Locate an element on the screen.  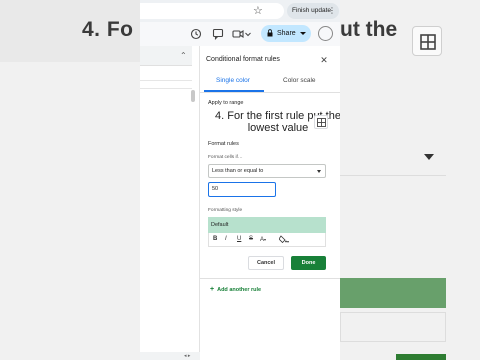
background-field is located at coordinates (393, 327).